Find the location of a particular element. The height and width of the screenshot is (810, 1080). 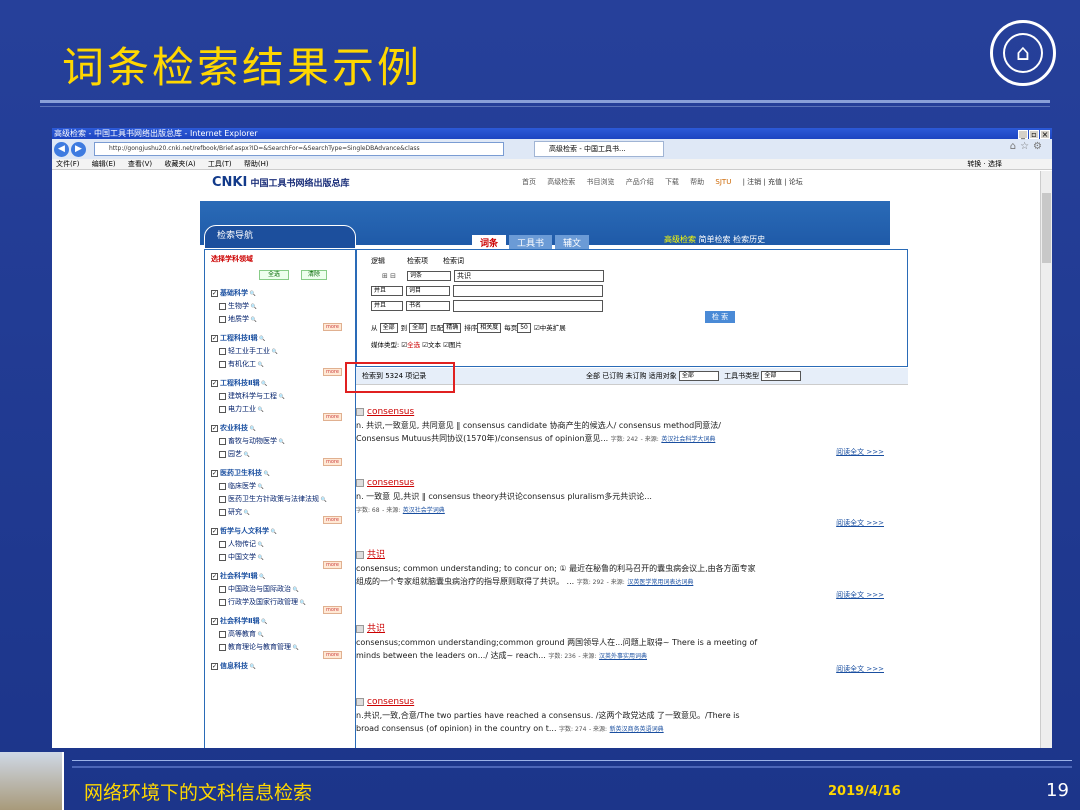

add-remove-row-icon: ⊞ ⊟ is located at coordinates (389, 276).